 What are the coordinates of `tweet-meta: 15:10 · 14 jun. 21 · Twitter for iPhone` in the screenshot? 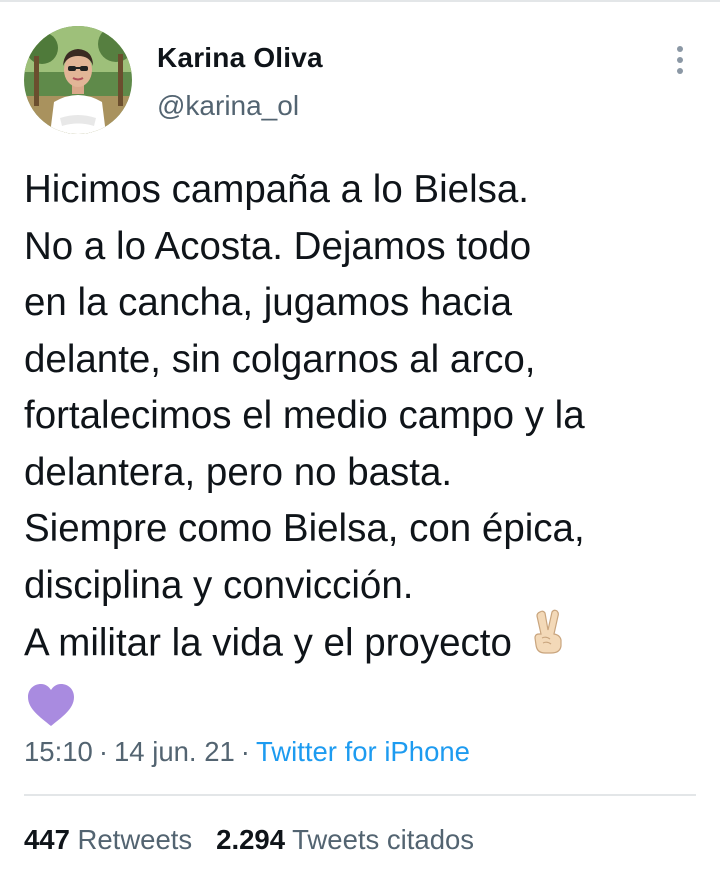 It's located at (247, 752).